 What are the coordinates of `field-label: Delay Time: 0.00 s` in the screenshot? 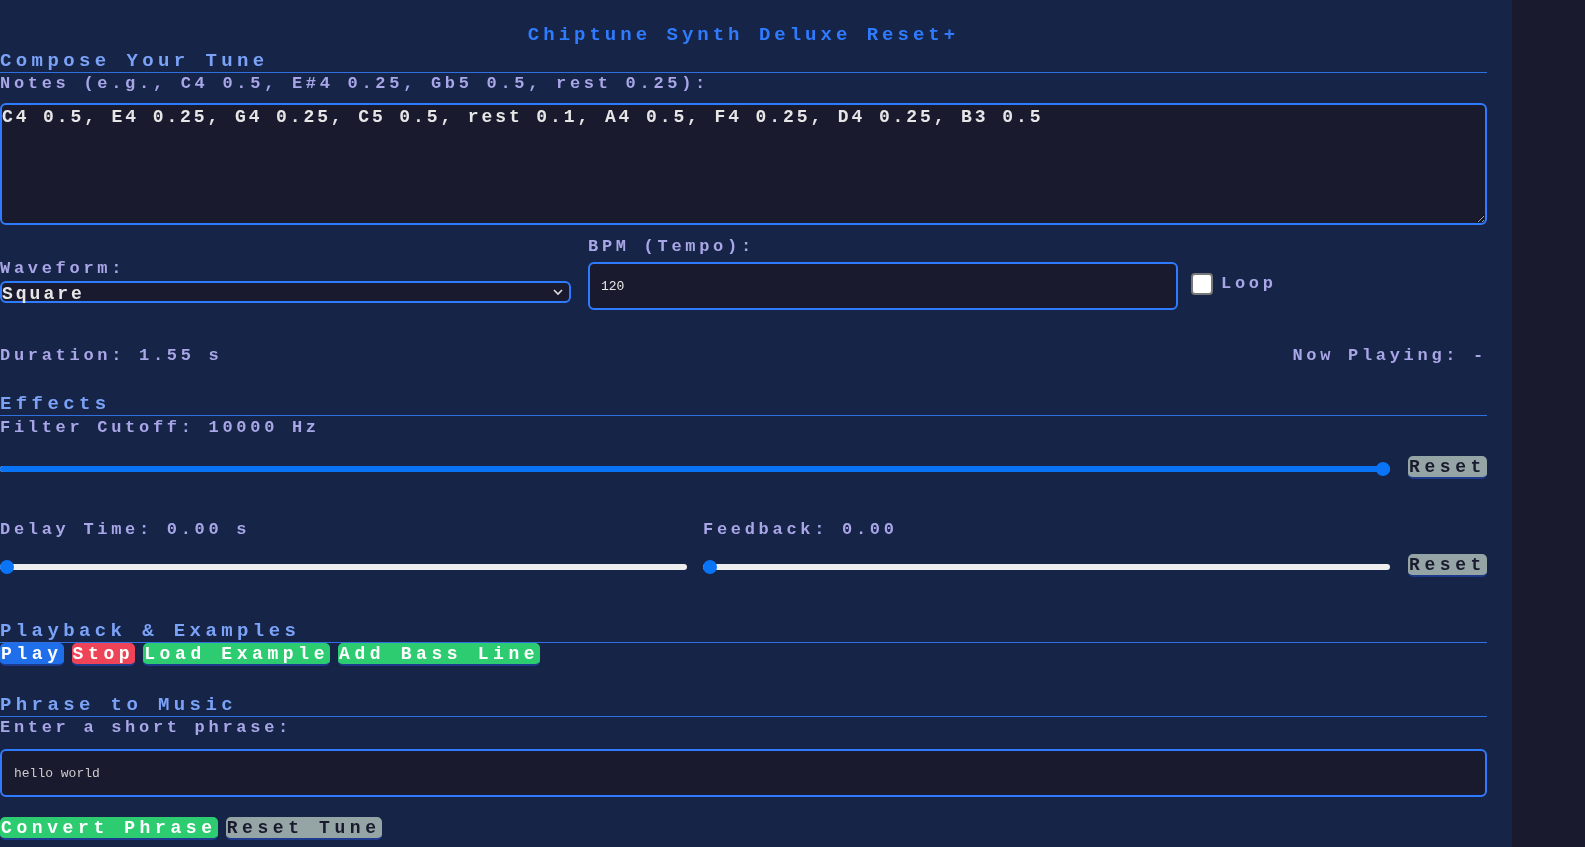 It's located at (126, 530).